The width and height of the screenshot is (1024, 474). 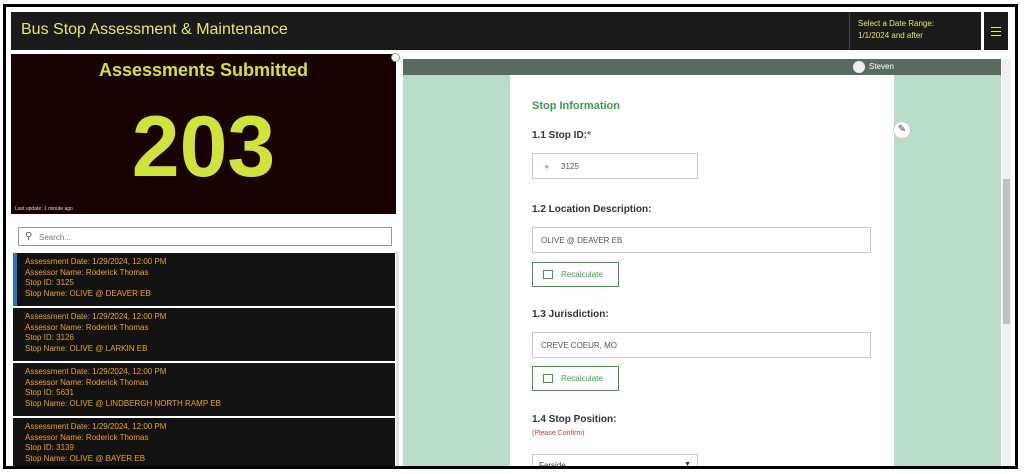 I want to click on avatar, so click(x=859, y=67).